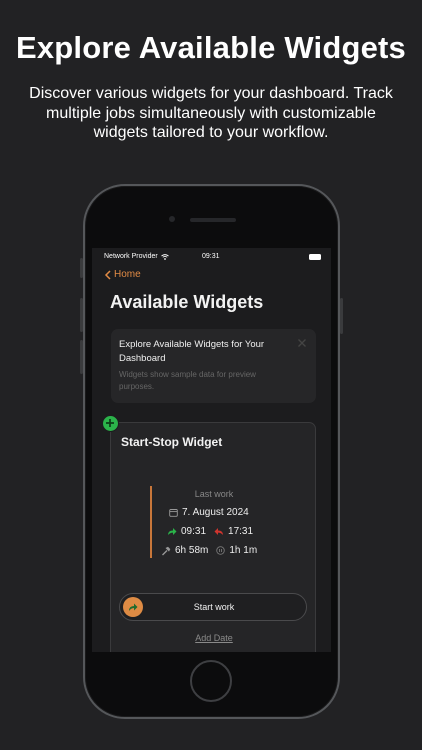 Image resolution: width=422 pixels, height=750 pixels. What do you see at coordinates (187, 302) in the screenshot?
I see `page-title: Available Widgets` at bounding box center [187, 302].